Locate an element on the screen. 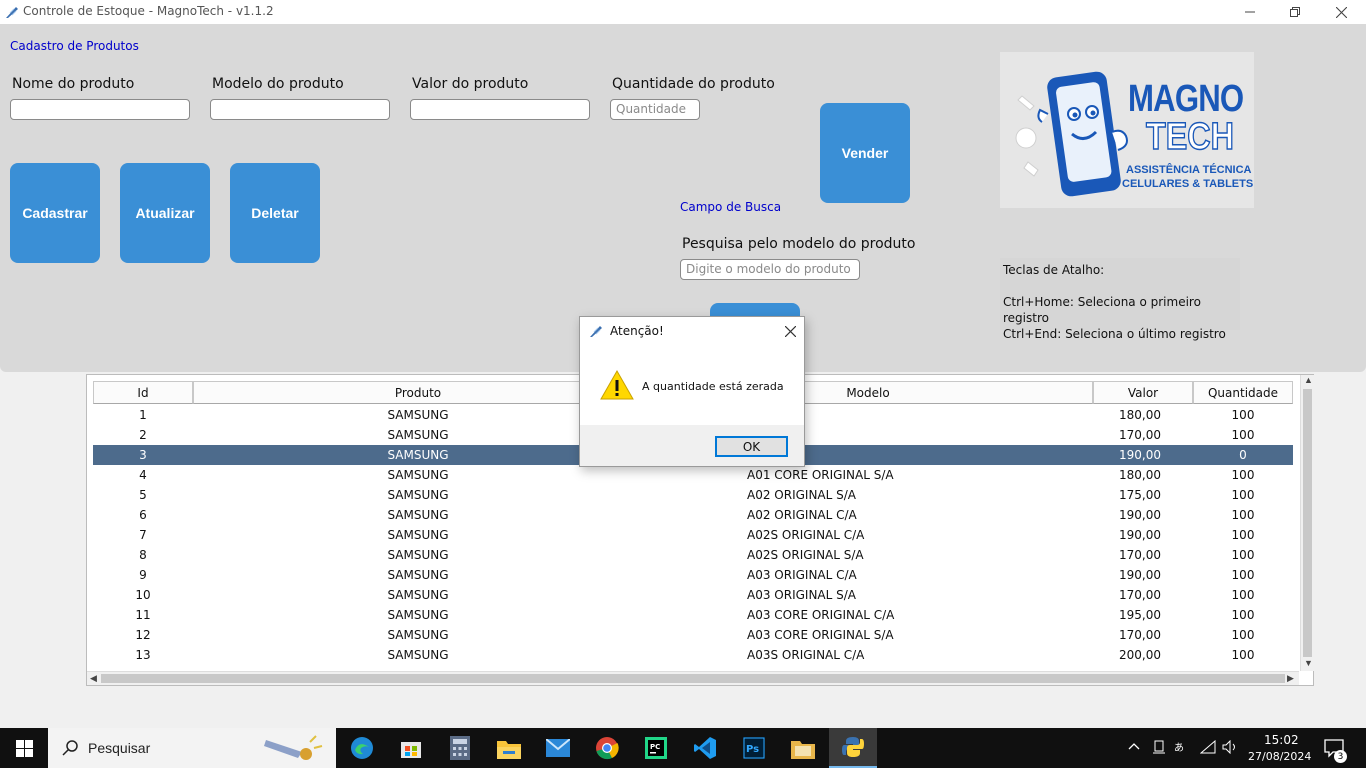 The image size is (1366, 768). ok-button: OK is located at coordinates (751, 446).